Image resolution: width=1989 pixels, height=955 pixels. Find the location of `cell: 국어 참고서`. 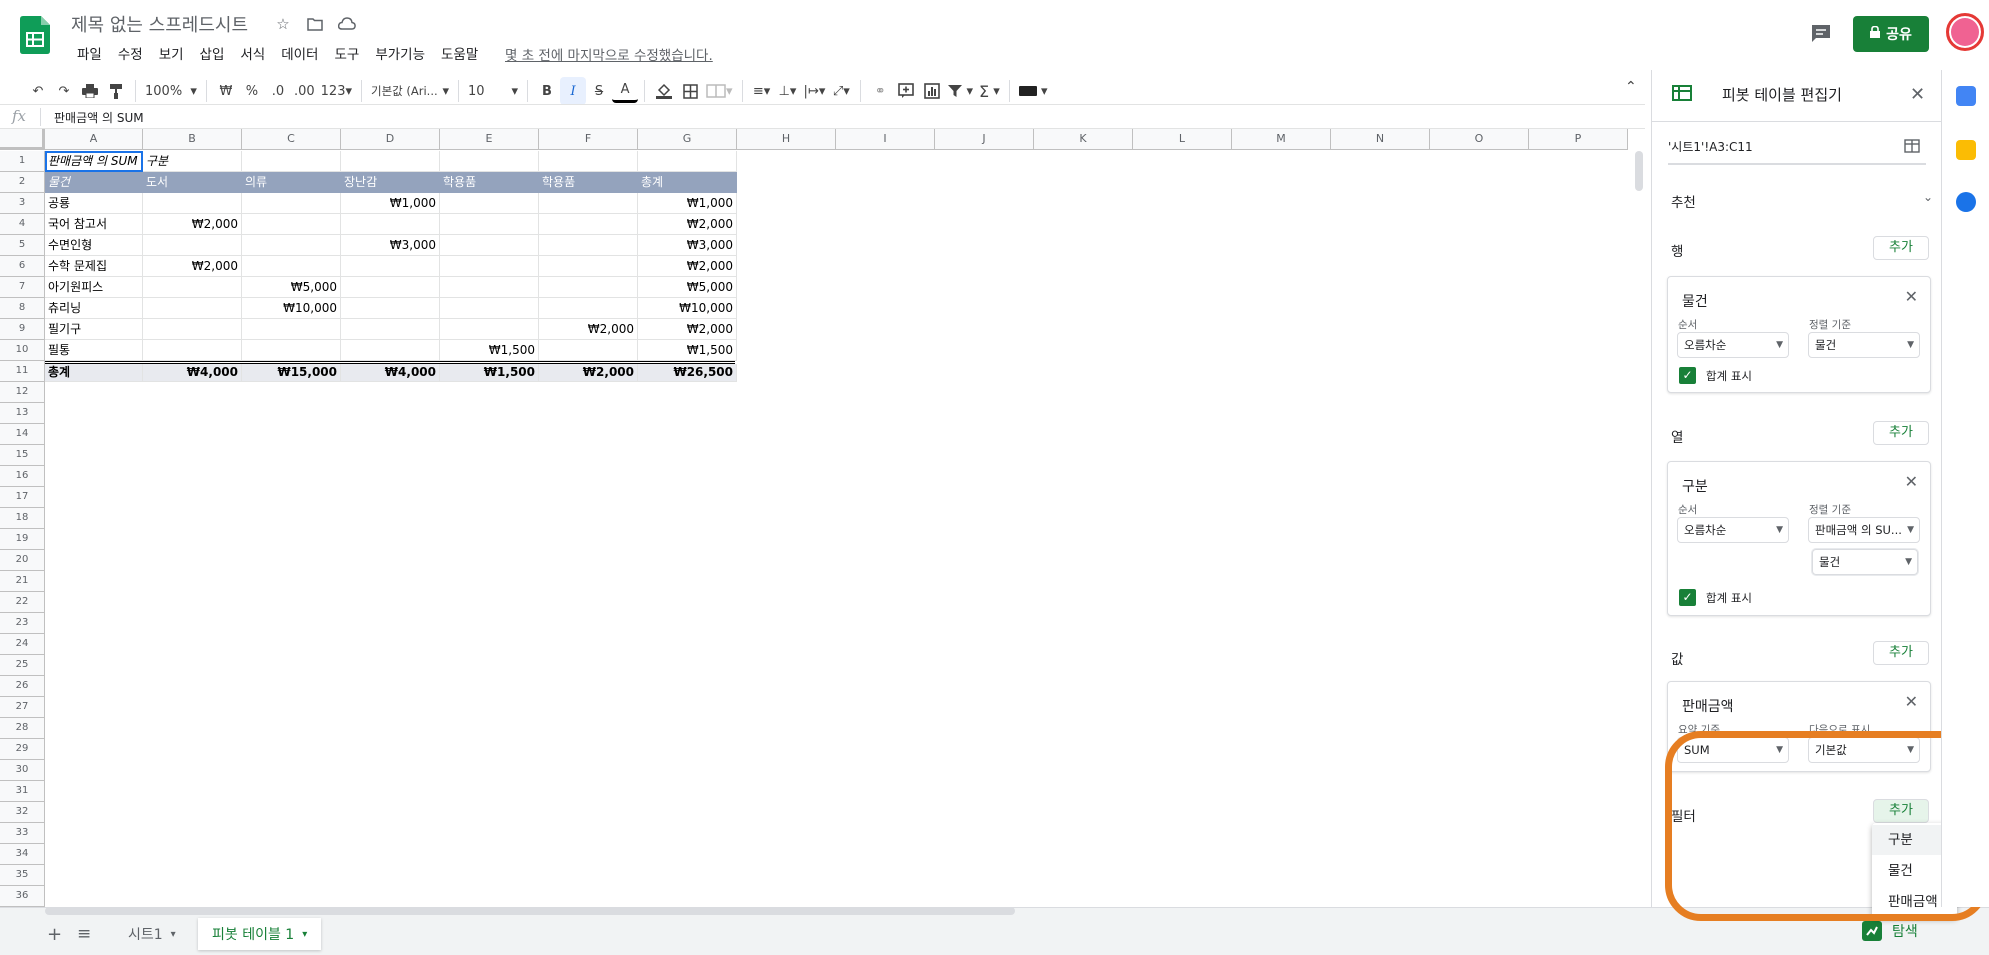

cell: 국어 참고서 is located at coordinates (94, 224).